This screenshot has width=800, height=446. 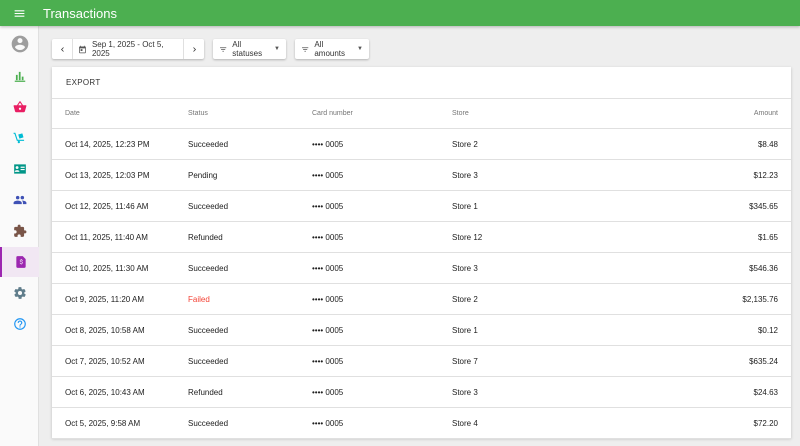 What do you see at coordinates (765, 423) in the screenshot?
I see `cell-amount: $72.20` at bounding box center [765, 423].